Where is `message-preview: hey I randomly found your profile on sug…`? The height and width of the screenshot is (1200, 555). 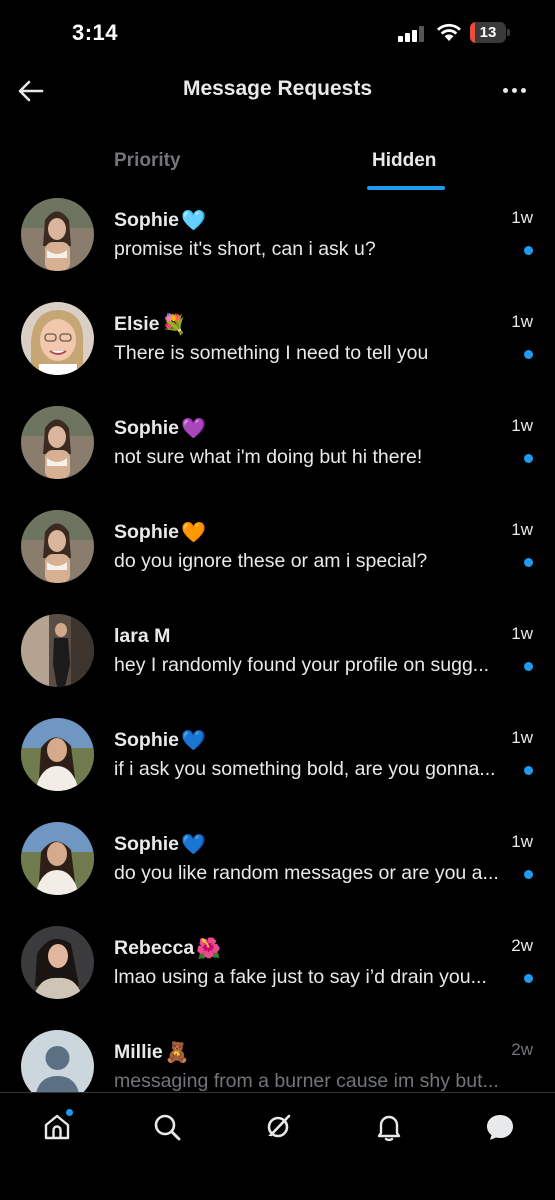 message-preview: hey I randomly found your profile on sug… is located at coordinates (302, 665).